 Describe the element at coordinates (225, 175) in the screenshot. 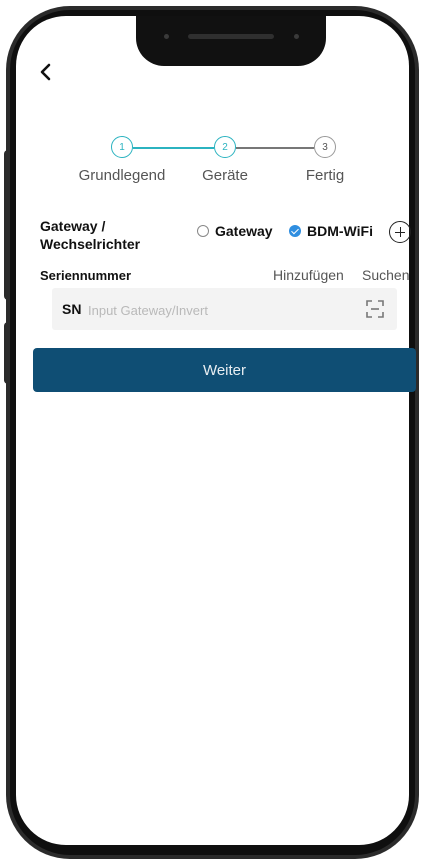

I see `step-2-label: Geräte` at that location.